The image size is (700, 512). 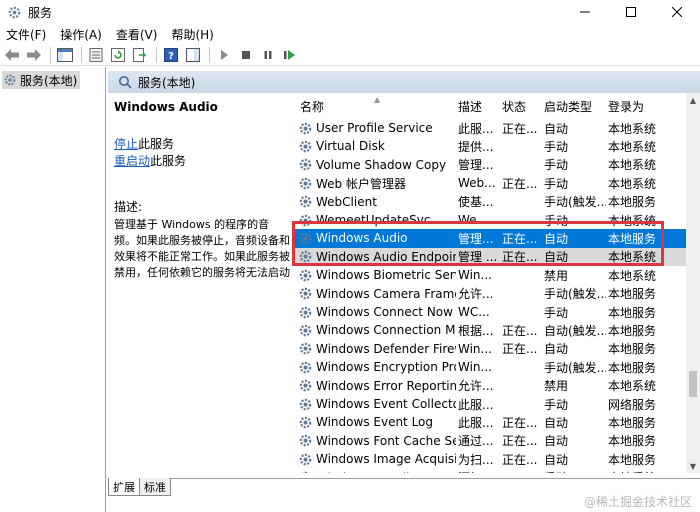 I want to click on menu-action: 操作(A), so click(x=81, y=34).